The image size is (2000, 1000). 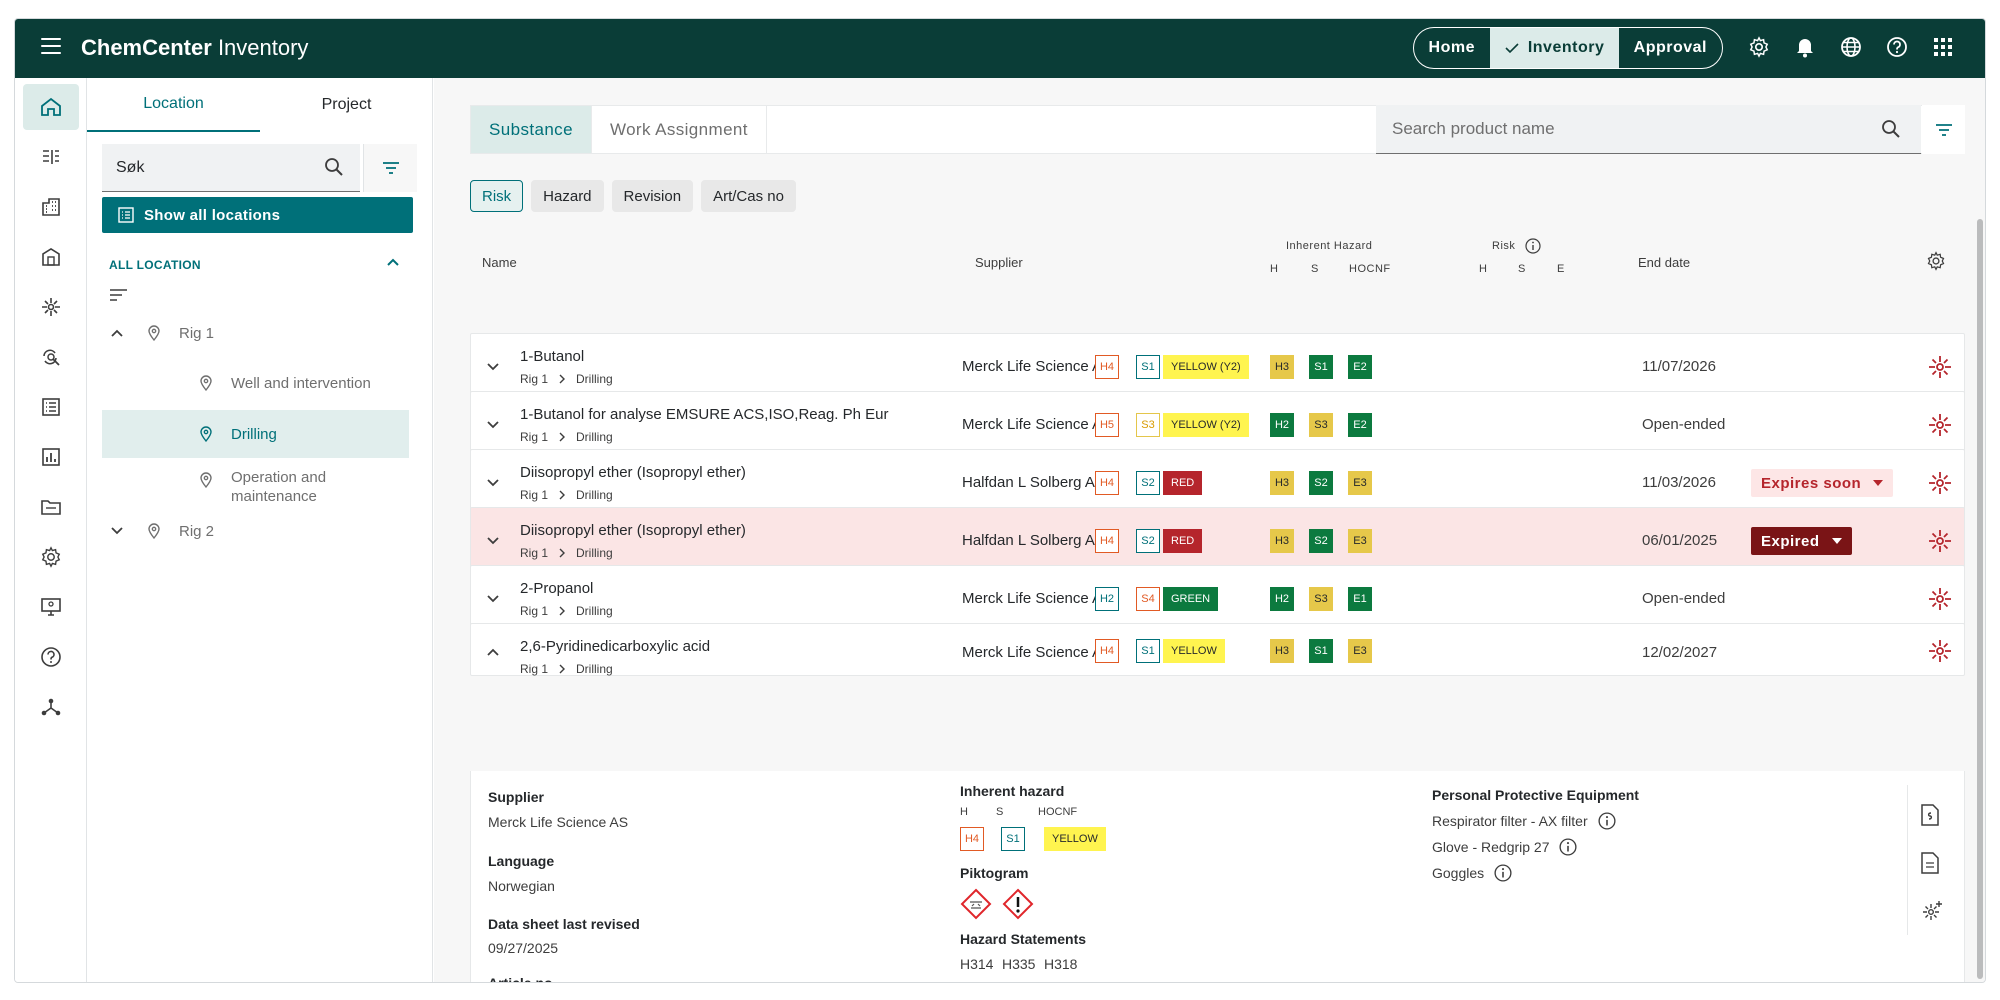 I want to click on product-search-input: Search product name, so click(x=1648, y=129).